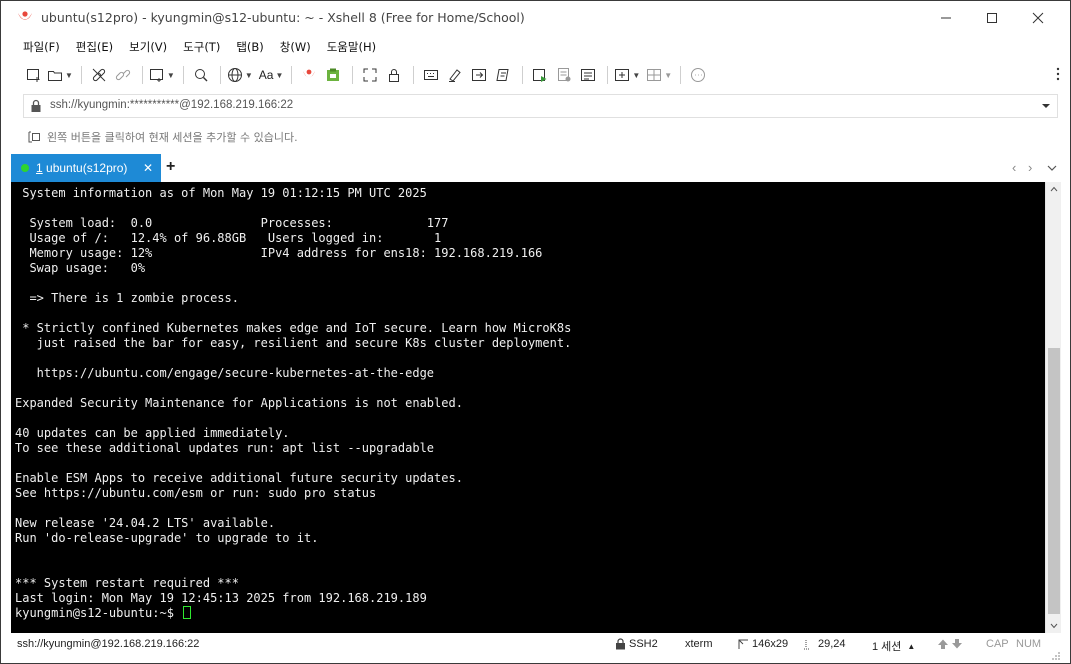 This screenshot has width=1071, height=664. I want to click on session-hint-bar: 왼쪽 버튼을 클릭하여 현재 세션을 추가할 수 있습니다., so click(160, 137).